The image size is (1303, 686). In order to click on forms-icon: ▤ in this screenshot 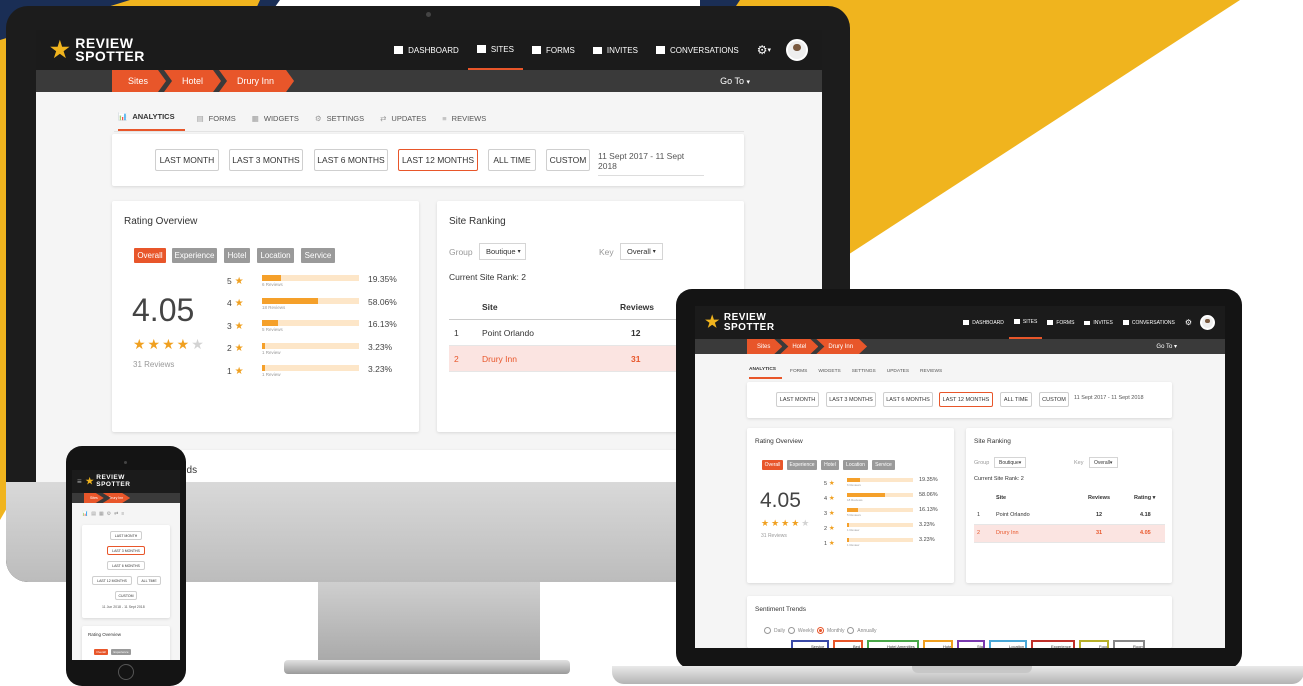, I will do `click(200, 118)`.